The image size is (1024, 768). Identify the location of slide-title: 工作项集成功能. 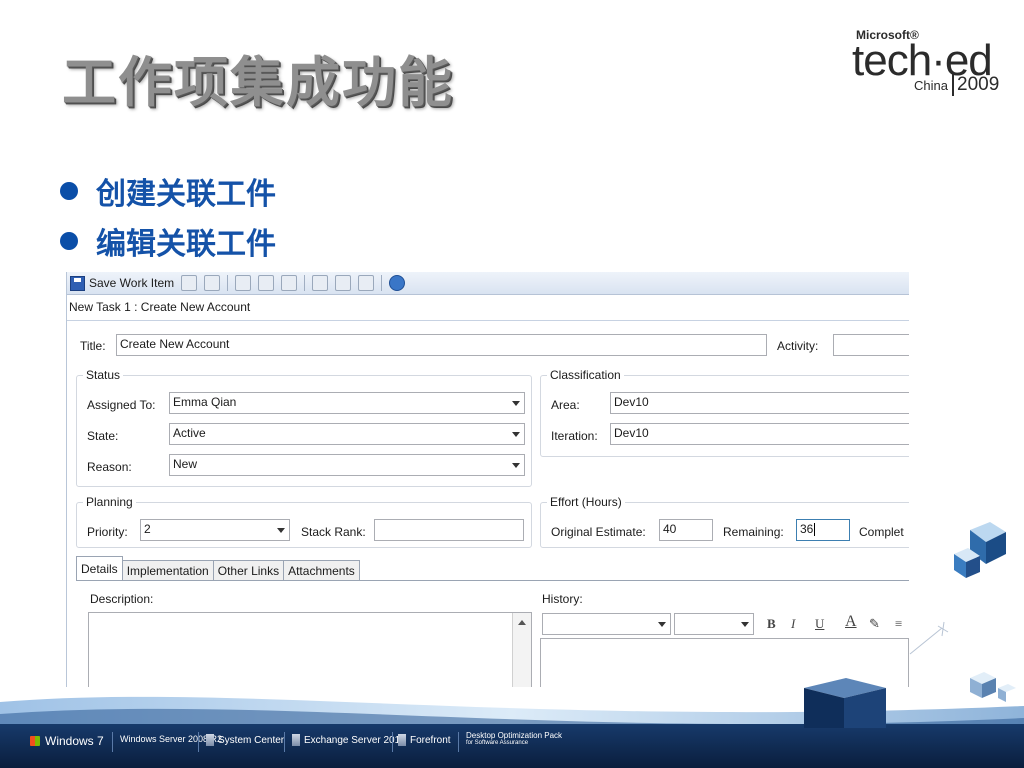
(258, 82).